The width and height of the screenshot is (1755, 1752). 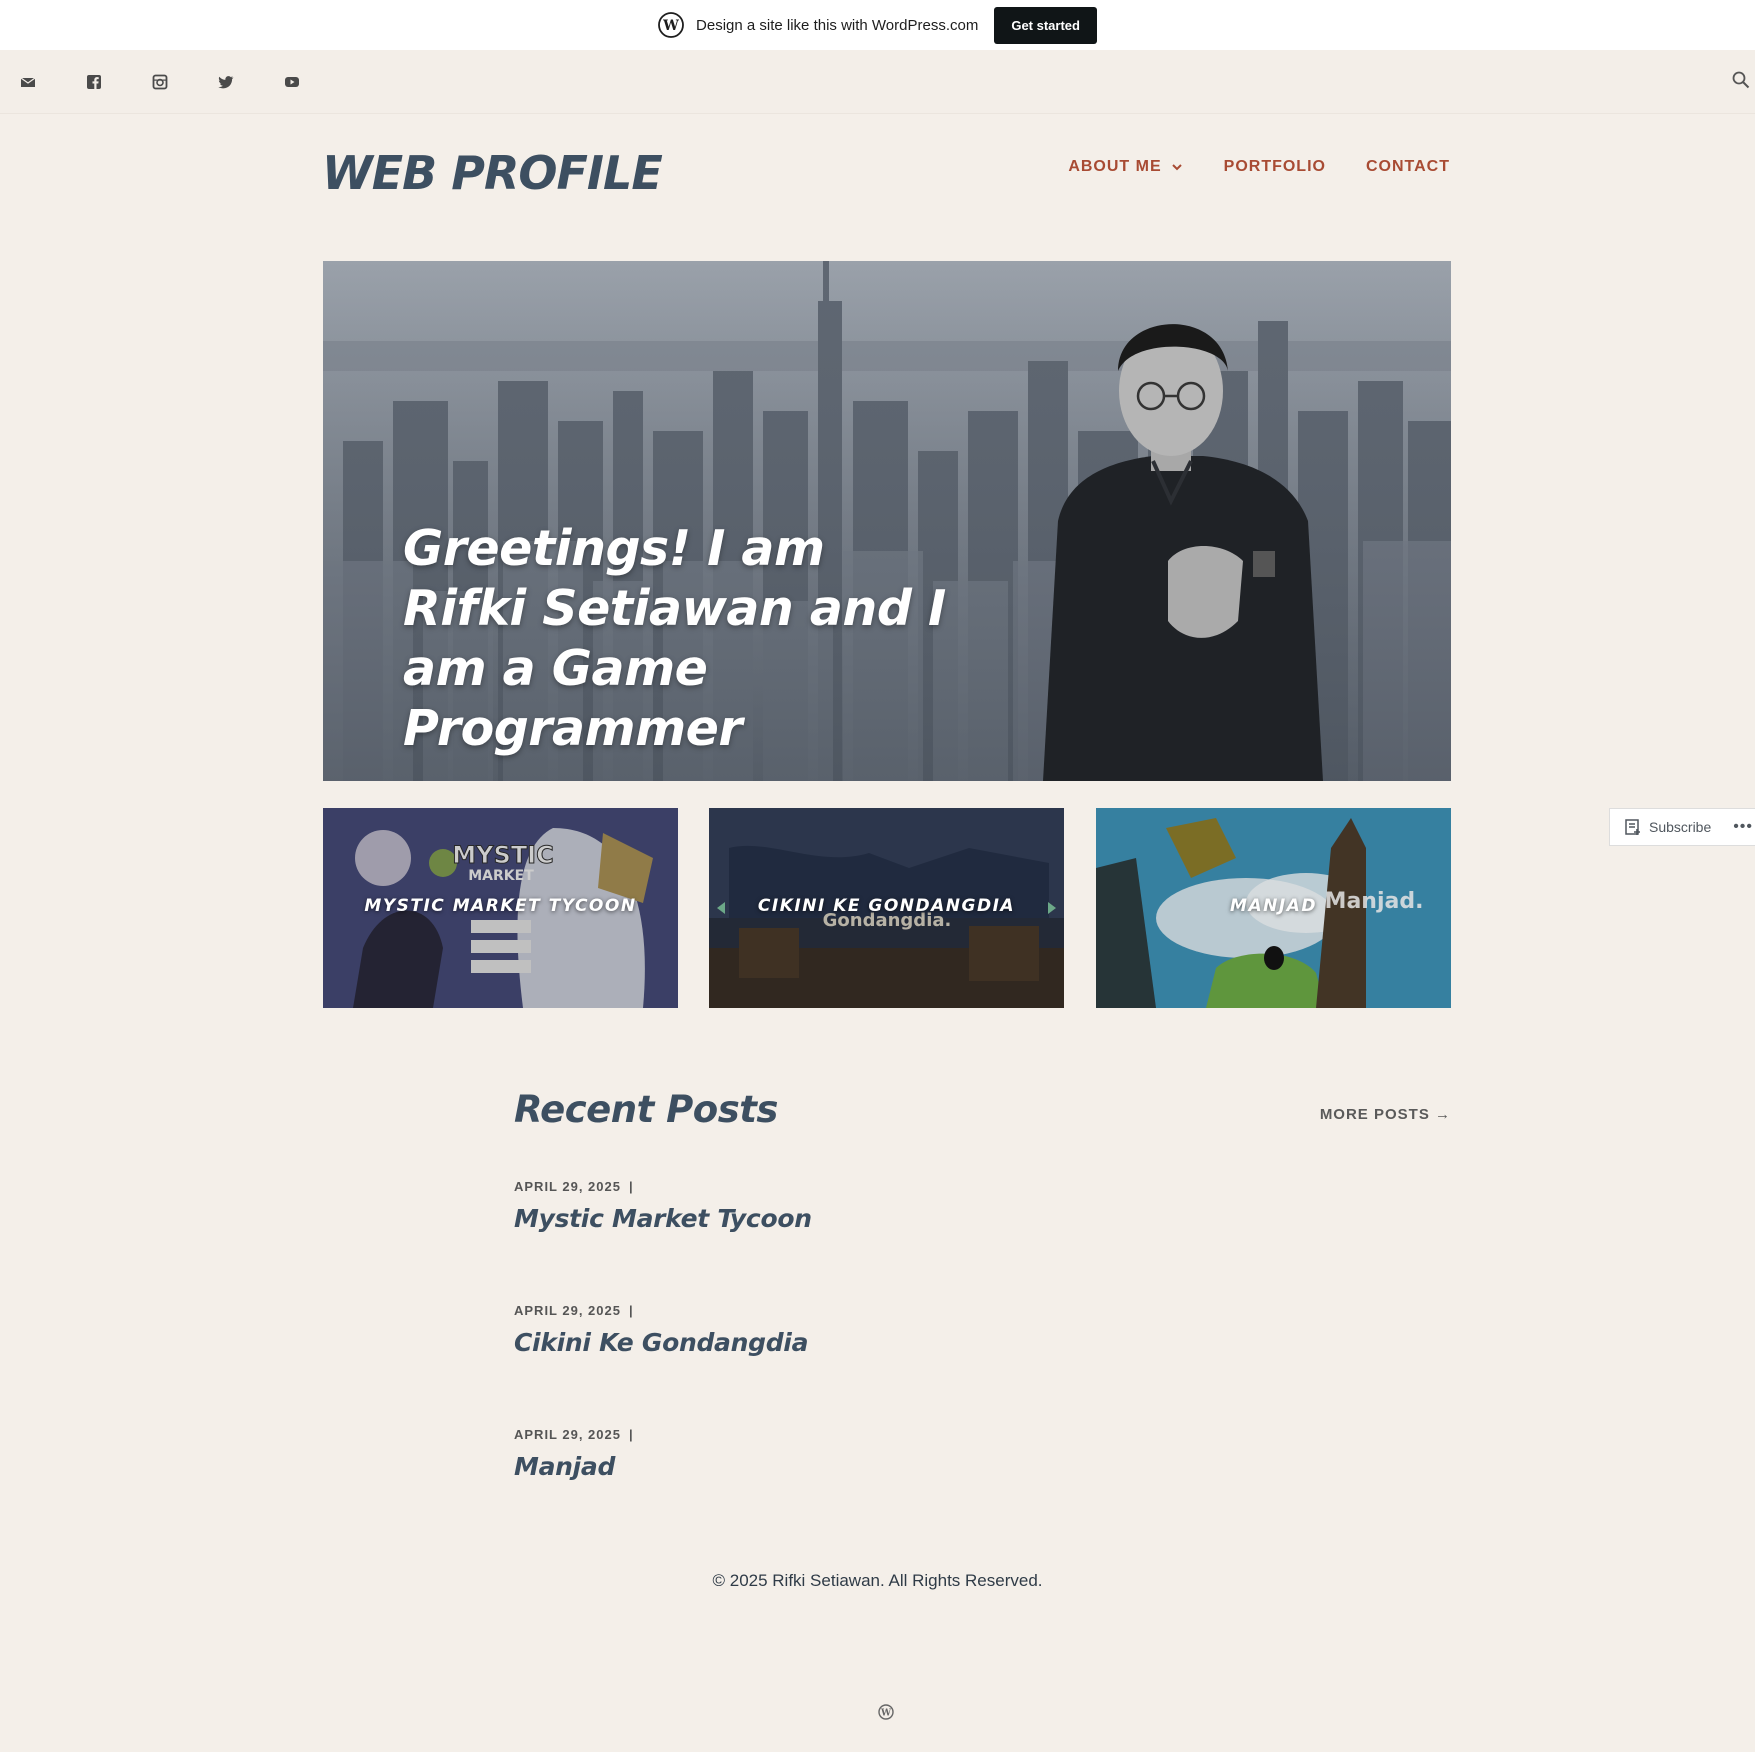 What do you see at coordinates (28, 82) in the screenshot?
I see `mail-icon` at bounding box center [28, 82].